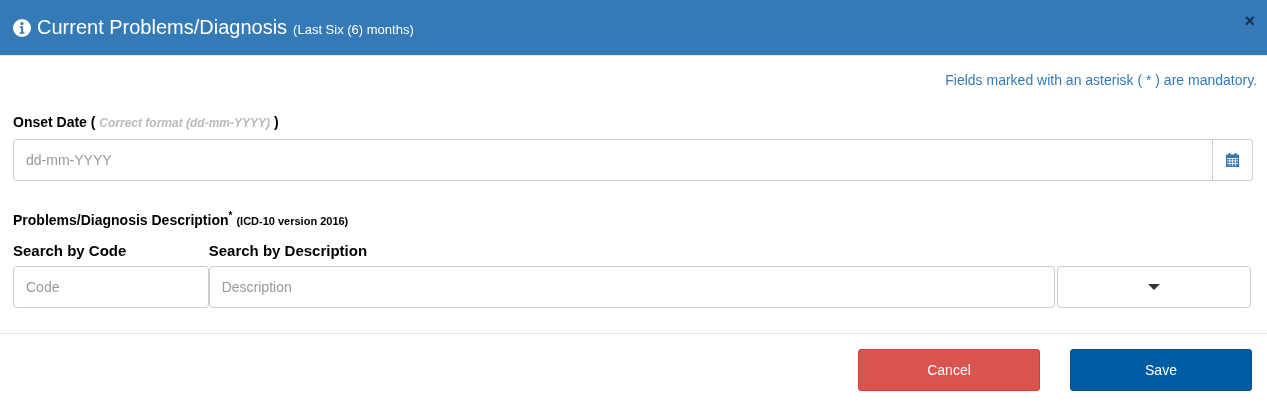 The height and width of the screenshot is (406, 1267). What do you see at coordinates (162, 27) in the screenshot?
I see `dialog-title: Current Problems/Diagnosis` at bounding box center [162, 27].